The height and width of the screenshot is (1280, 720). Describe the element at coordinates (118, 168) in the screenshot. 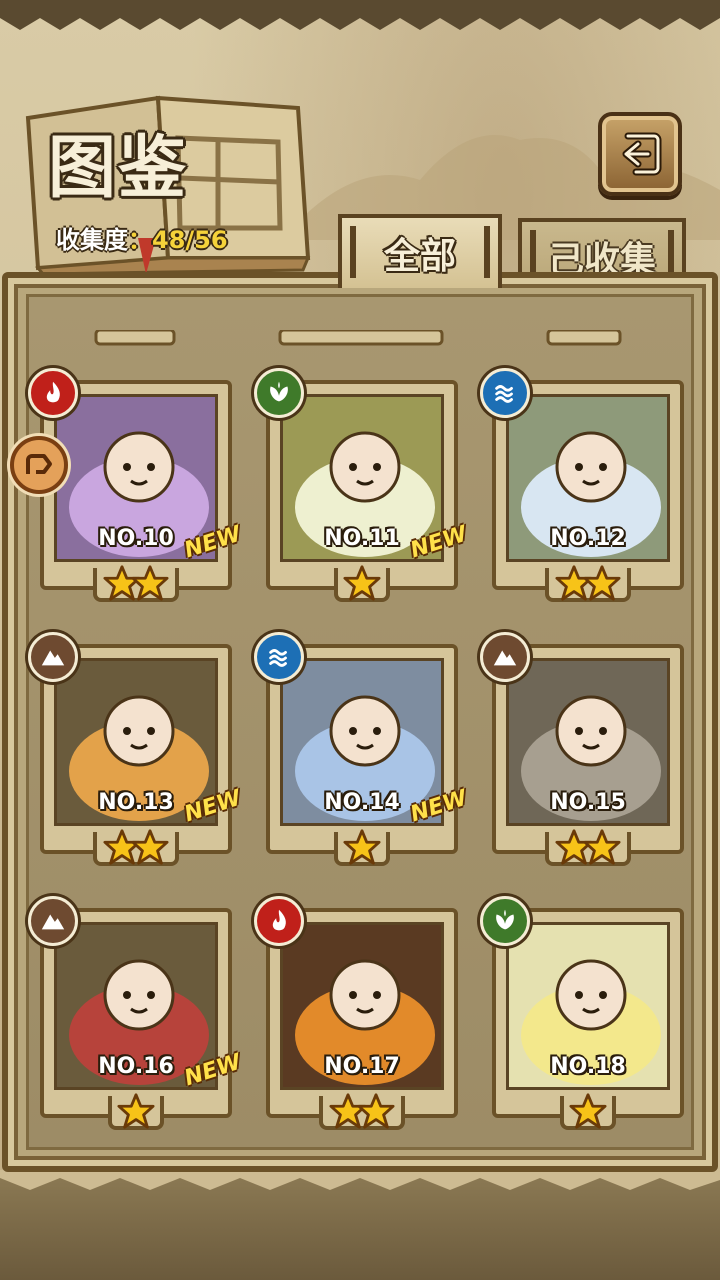

I see `page-title: 图鉴` at that location.